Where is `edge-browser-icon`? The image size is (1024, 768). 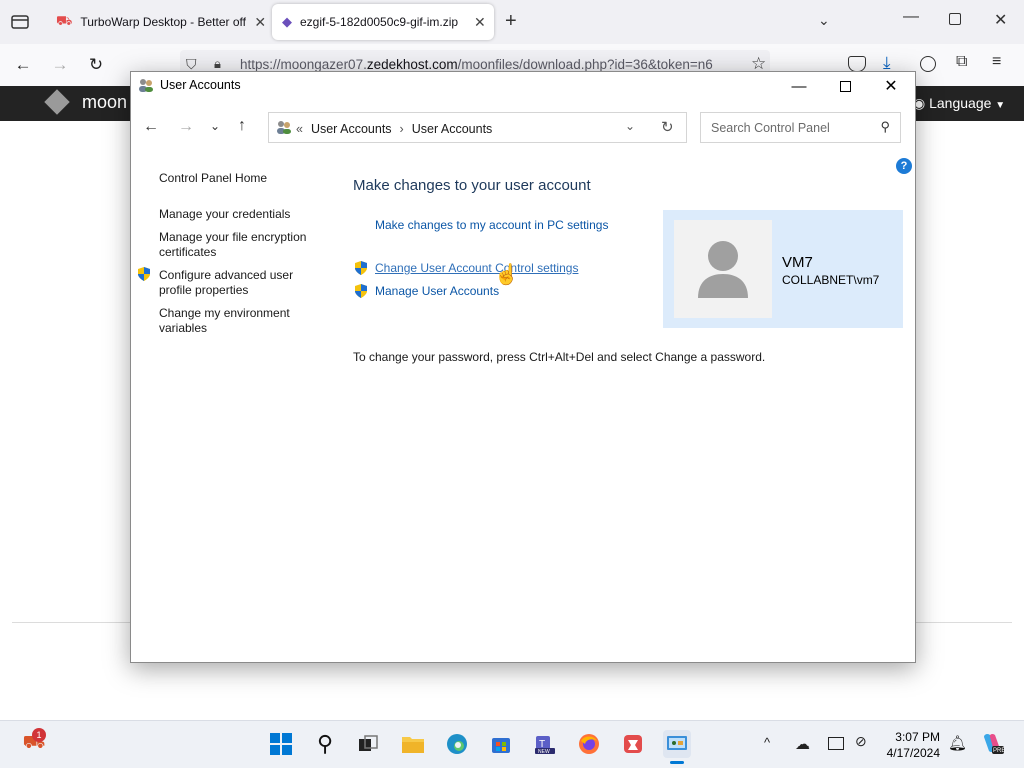 edge-browser-icon is located at coordinates (457, 744).